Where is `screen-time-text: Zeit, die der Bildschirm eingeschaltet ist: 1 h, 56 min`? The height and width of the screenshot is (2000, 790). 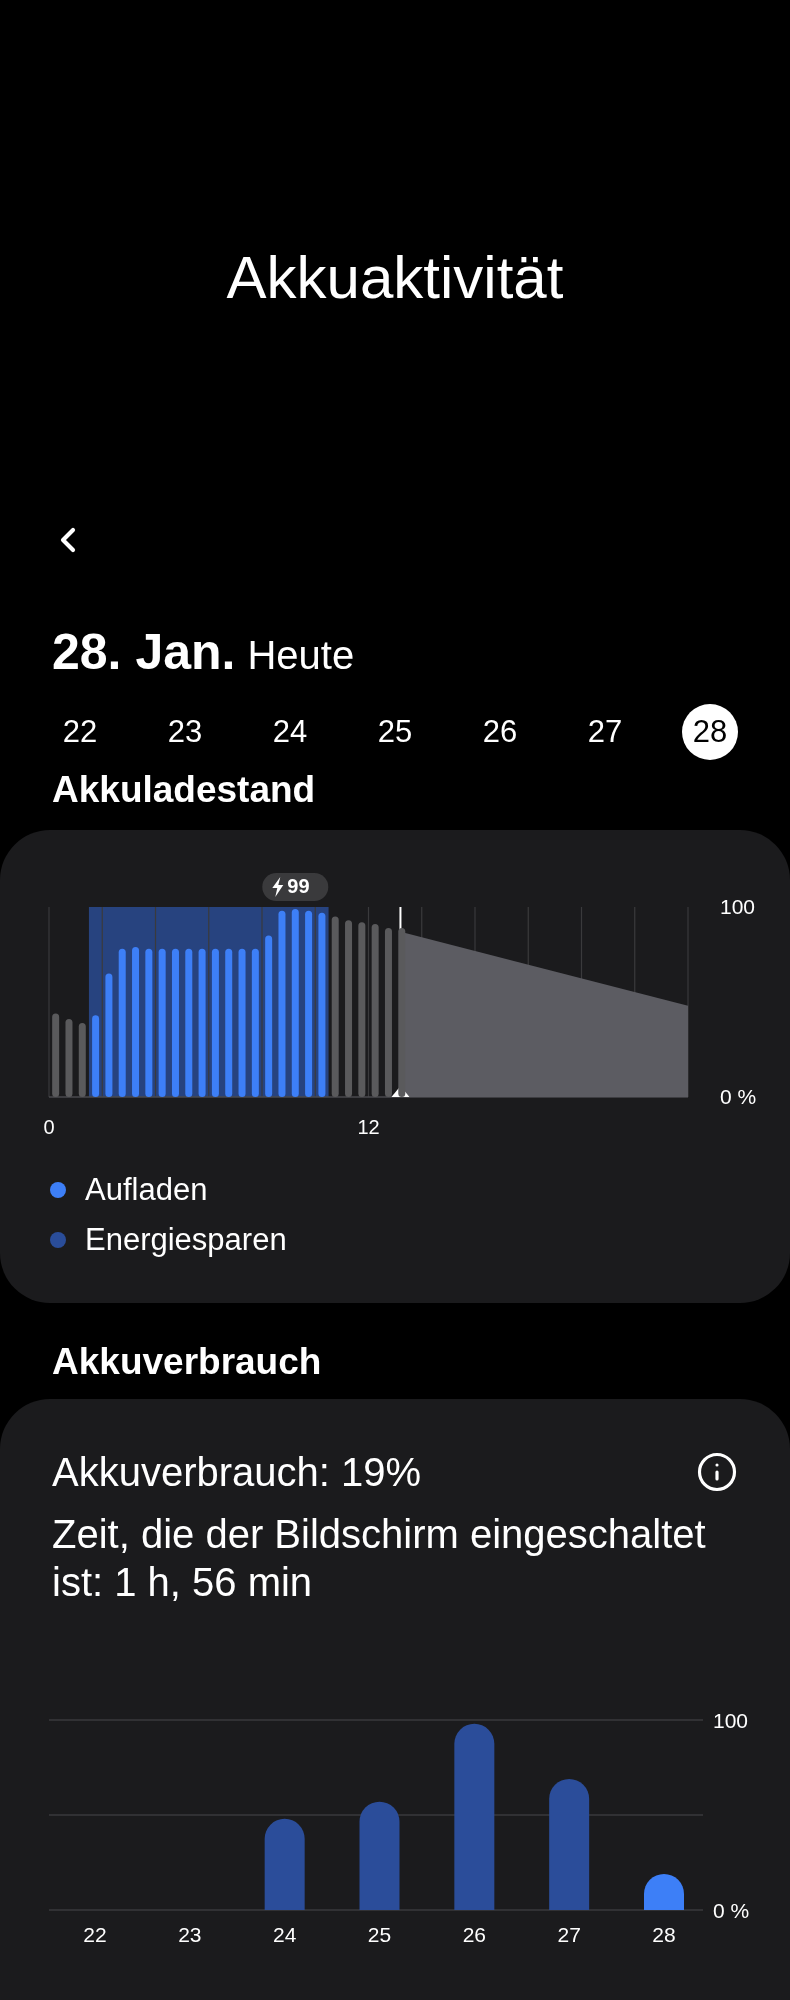 screen-time-text: Zeit, die der Bildschirm eingeschaltet ist: 1 h, 56 min is located at coordinates (379, 1558).